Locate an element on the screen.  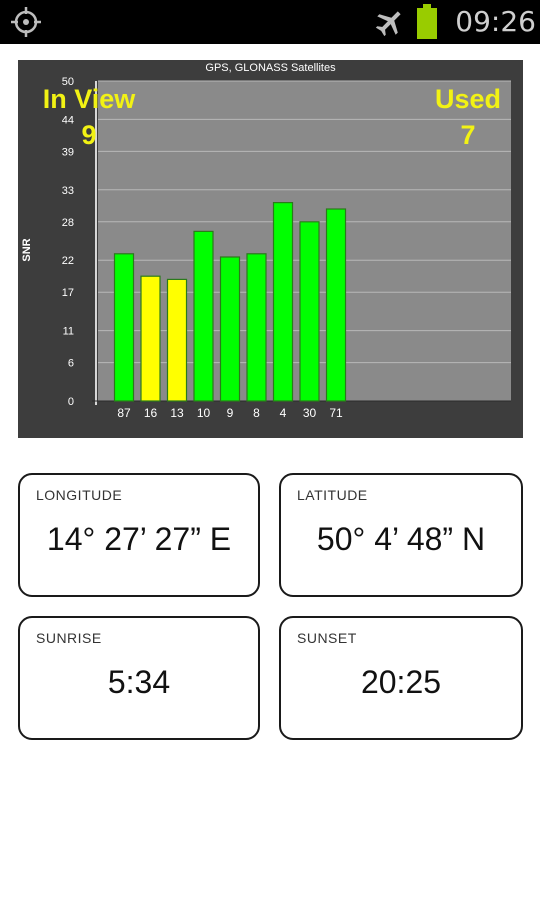
longitude-card: LONGITUDE 14° 27’ 27” E is located at coordinates (139, 535).